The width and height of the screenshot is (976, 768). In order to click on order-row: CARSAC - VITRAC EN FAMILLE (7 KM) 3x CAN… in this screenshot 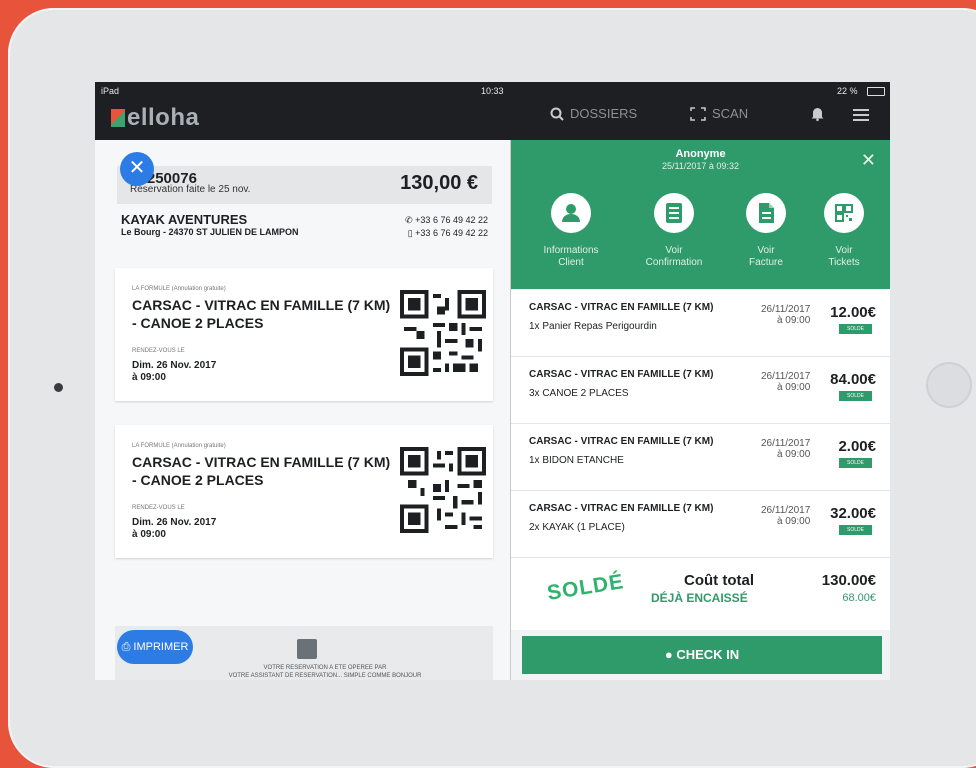, I will do `click(700, 390)`.